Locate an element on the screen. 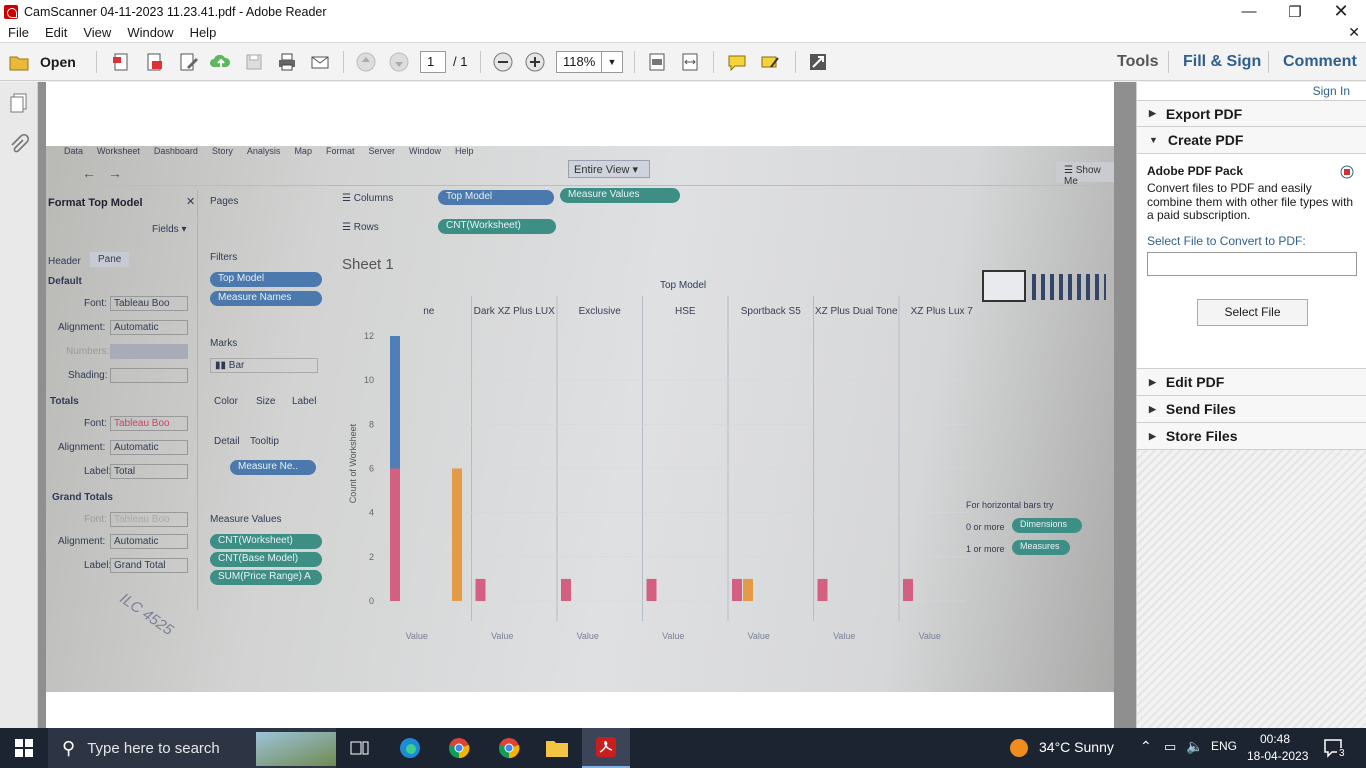 The width and height of the screenshot is (1366, 768). shading-field is located at coordinates (149, 375).